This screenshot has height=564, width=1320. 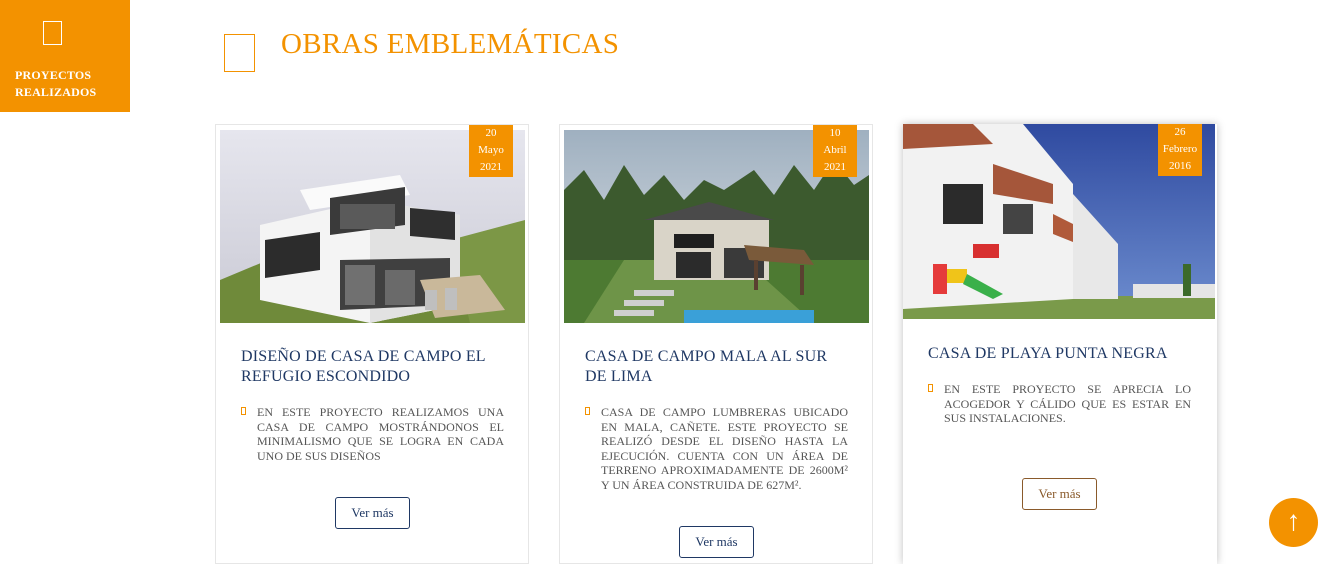 I want to click on side-tab-label: PROYECTOS REALIZADOS, so click(x=55, y=84).